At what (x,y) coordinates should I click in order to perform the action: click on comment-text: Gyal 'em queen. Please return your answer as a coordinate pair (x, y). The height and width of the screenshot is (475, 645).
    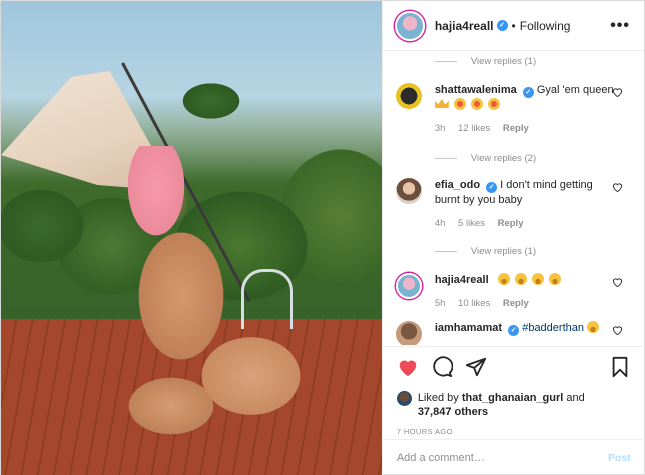
    Looking at the image, I should click on (575, 90).